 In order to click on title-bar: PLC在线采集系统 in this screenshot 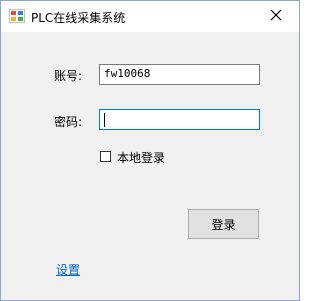, I will do `click(150, 16)`.